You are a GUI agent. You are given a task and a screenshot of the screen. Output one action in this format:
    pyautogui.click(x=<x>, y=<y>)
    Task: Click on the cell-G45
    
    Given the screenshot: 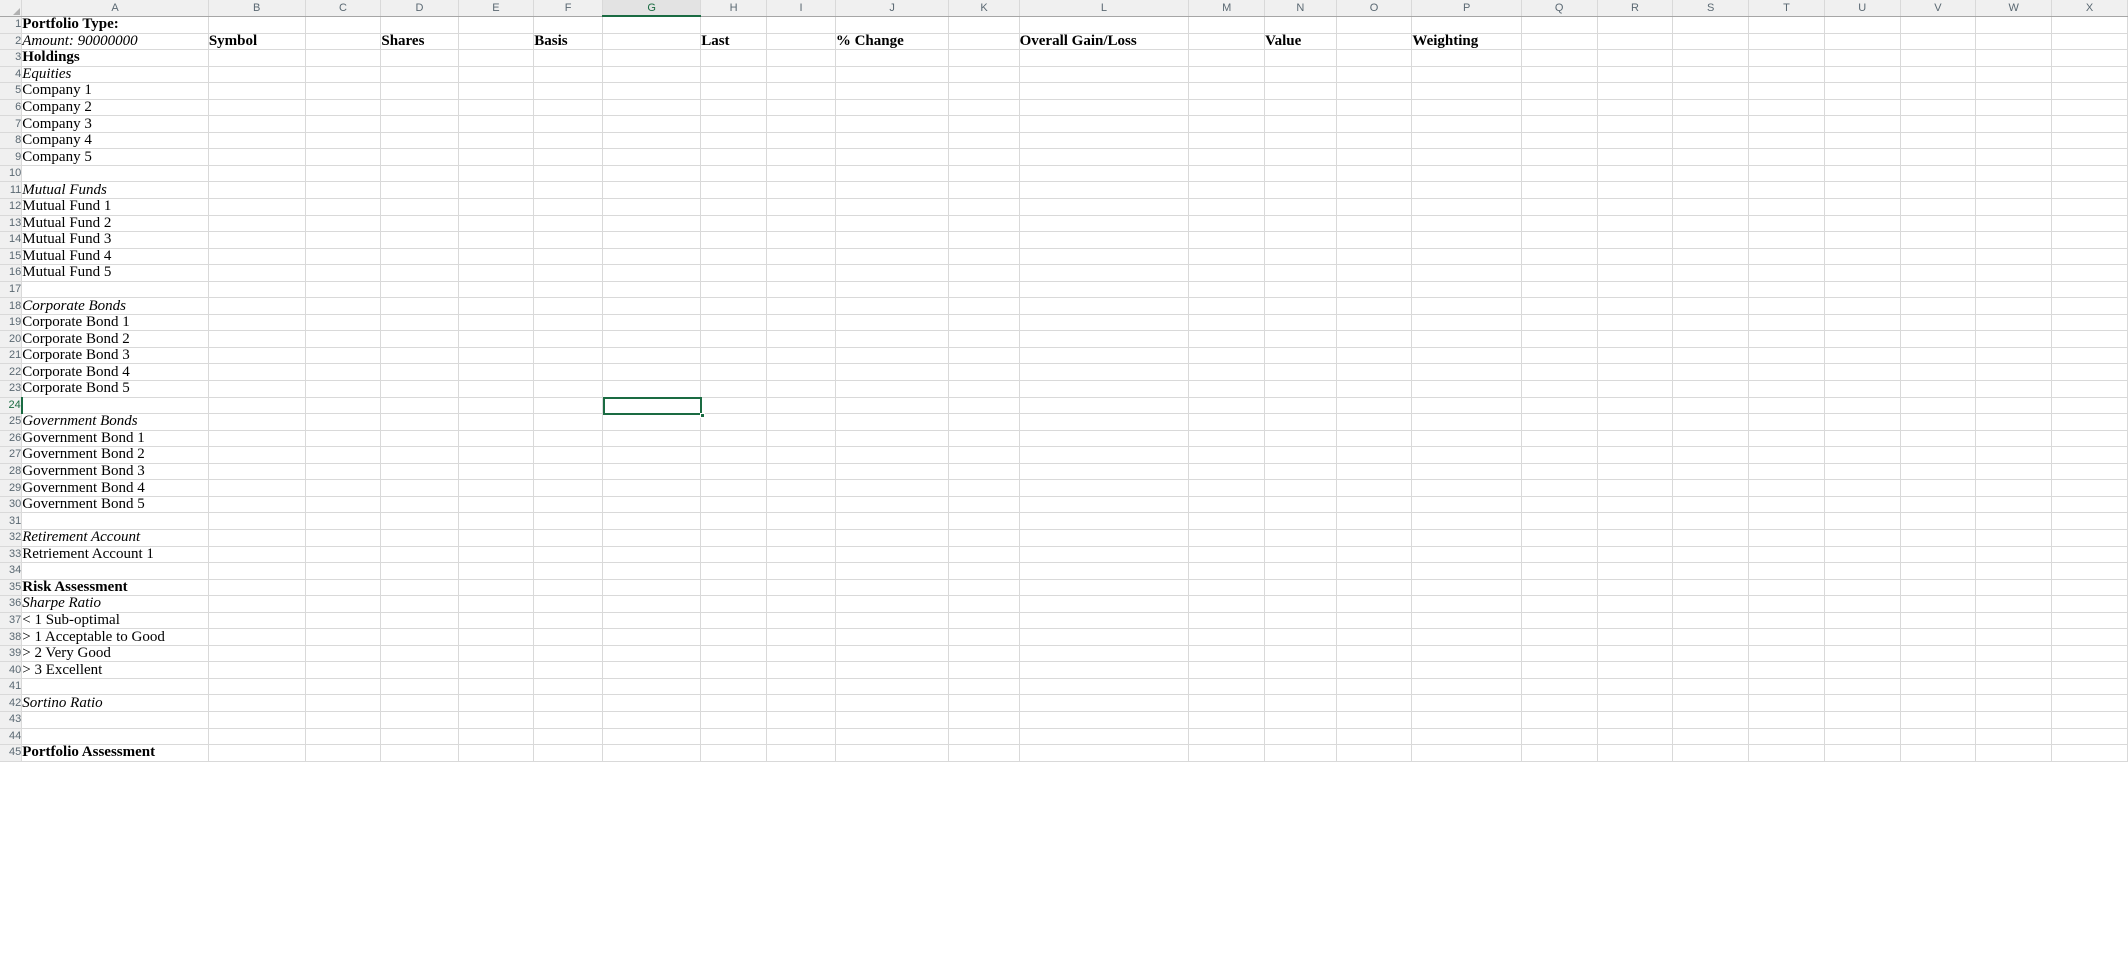 What is the action you would take?
    pyautogui.click(x=652, y=753)
    